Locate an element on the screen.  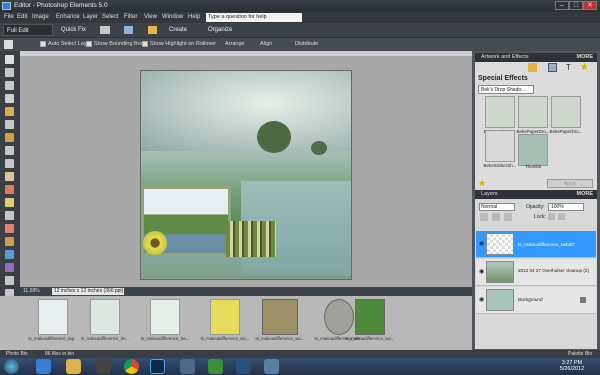
adjustment-layer-icon is located at coordinates (496, 217).